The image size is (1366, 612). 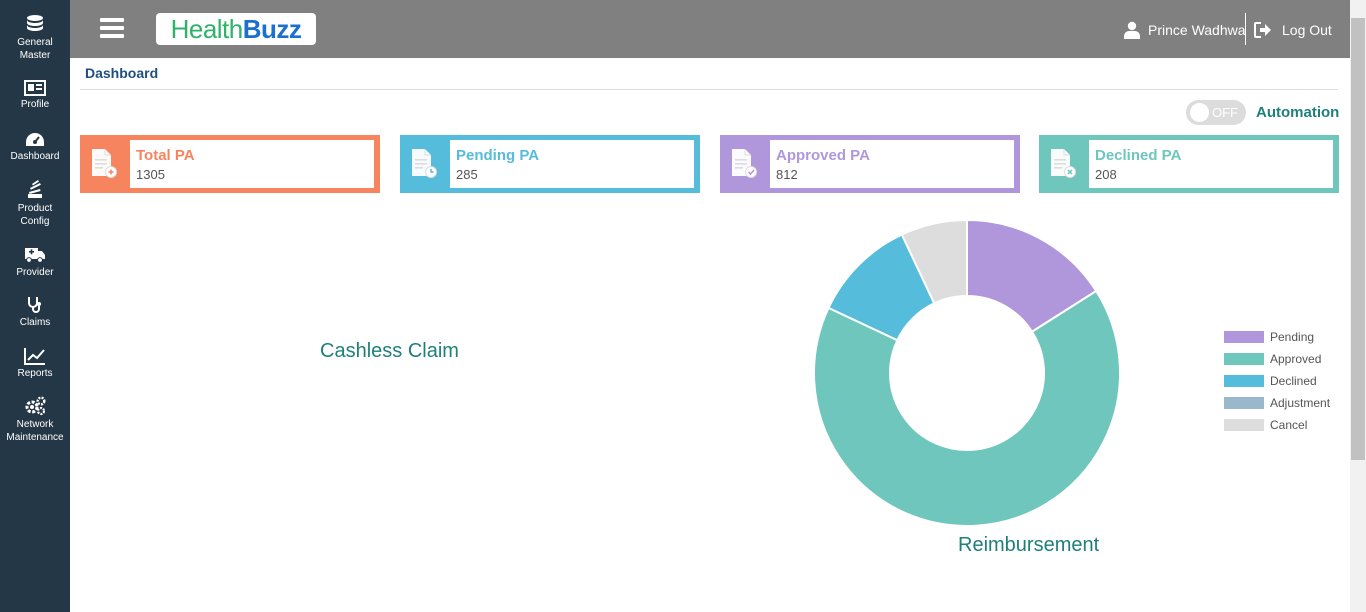 What do you see at coordinates (35, 424) in the screenshot?
I see `sidebar-item-label: Network` at bounding box center [35, 424].